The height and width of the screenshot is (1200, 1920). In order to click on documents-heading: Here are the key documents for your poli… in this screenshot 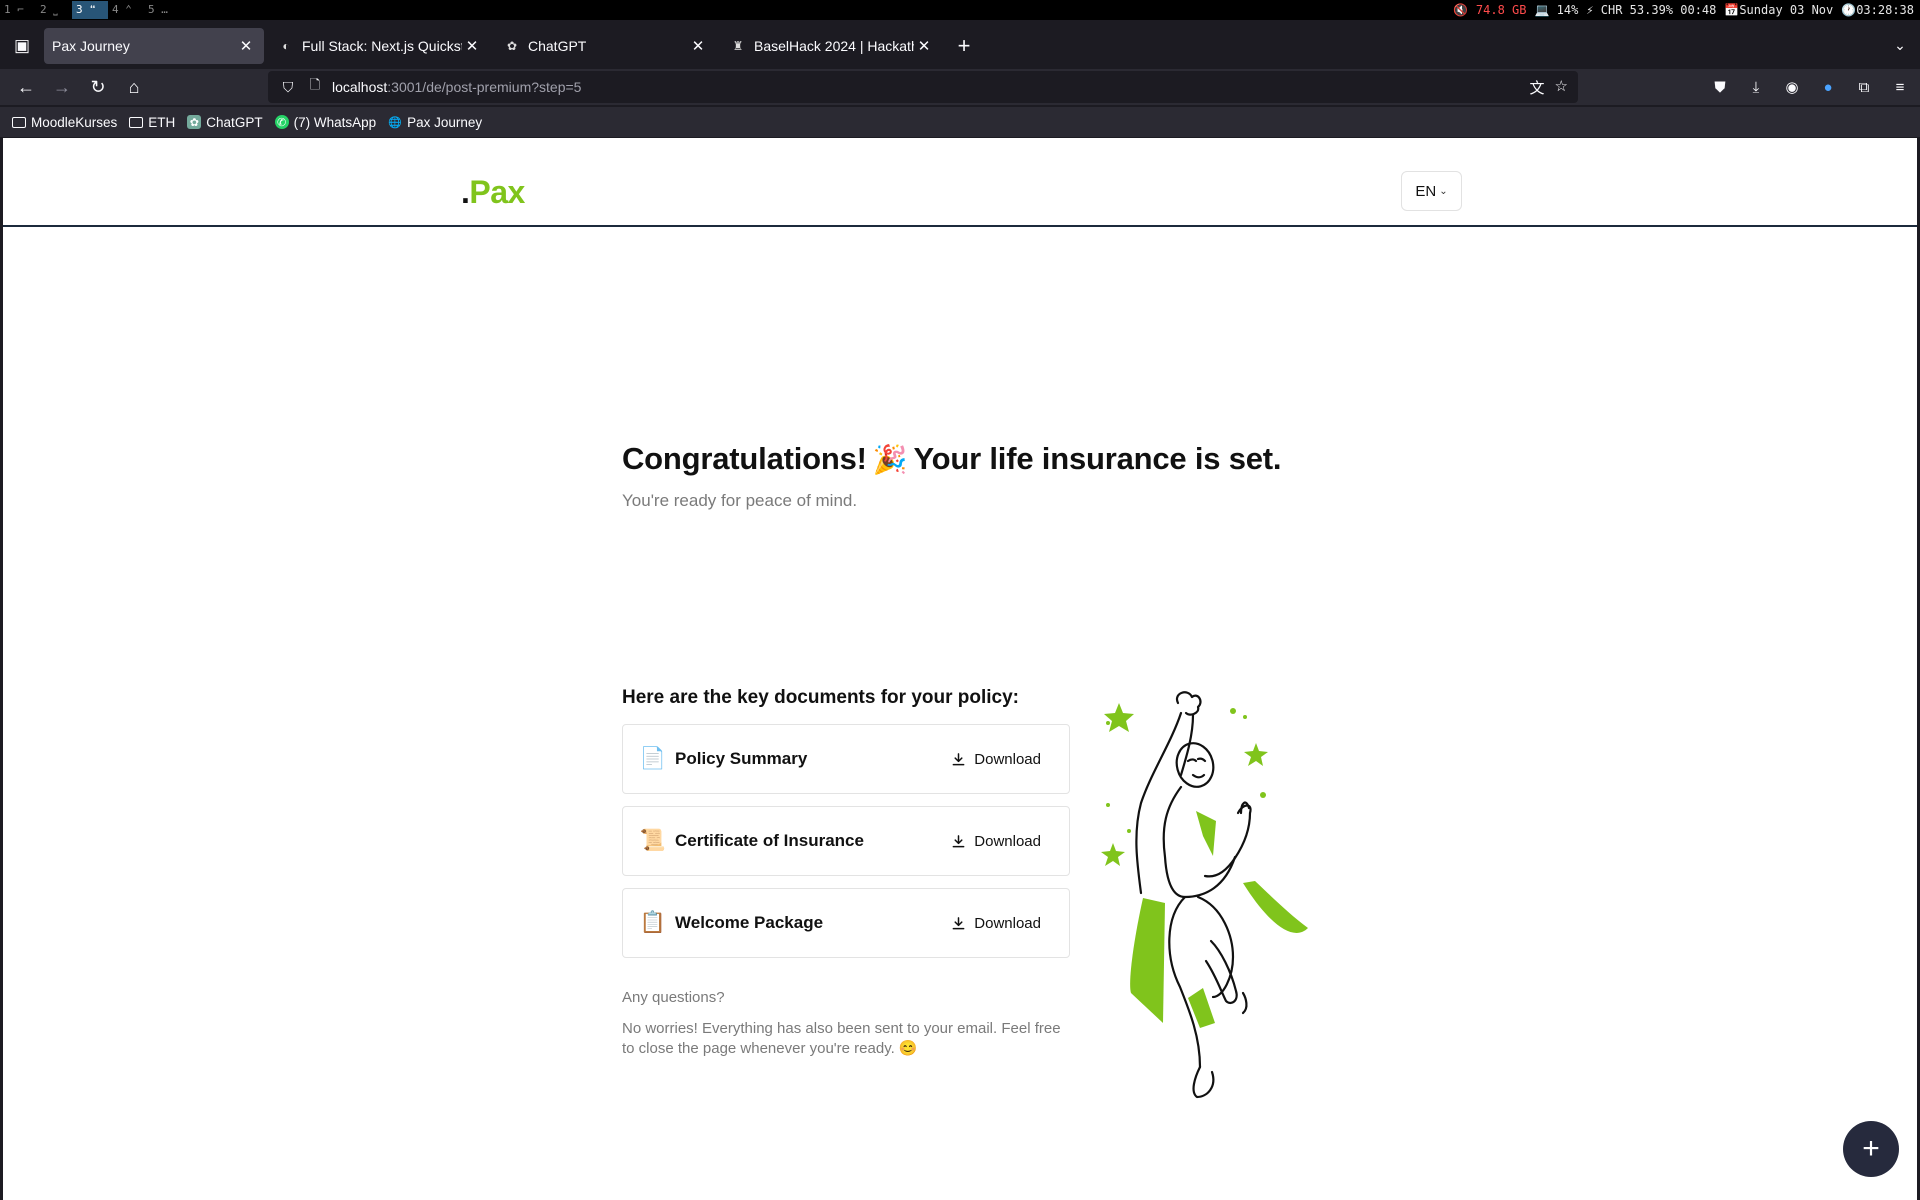, I will do `click(821, 697)`.